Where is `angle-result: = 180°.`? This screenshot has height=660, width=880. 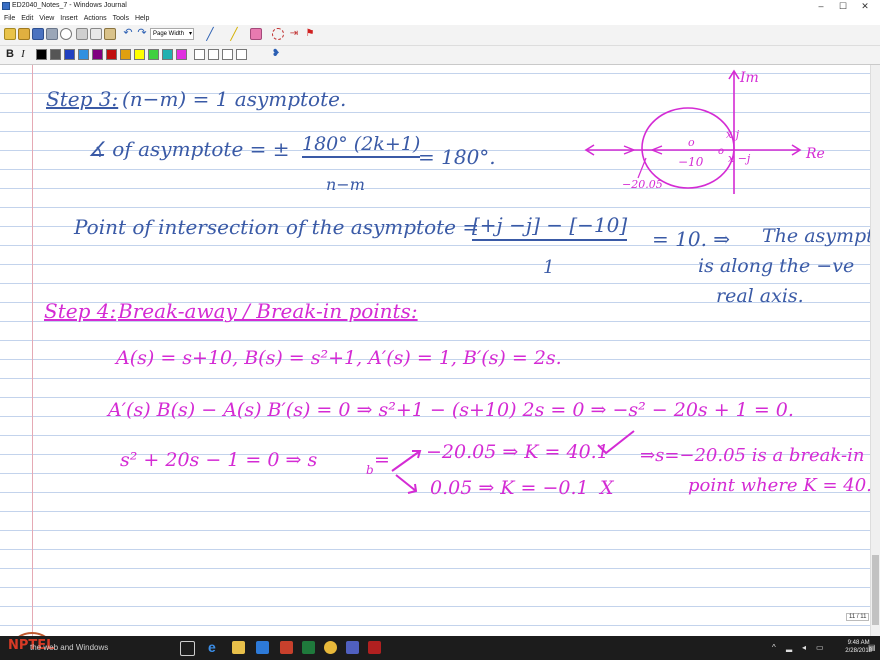 angle-result: = 180°. is located at coordinates (457, 157).